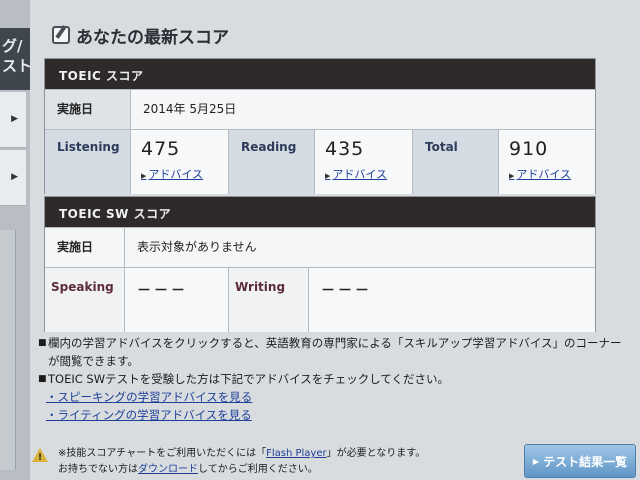 The height and width of the screenshot is (480, 640). Describe the element at coordinates (88, 109) in the screenshot. I see `toeic-date-label: 実施日` at that location.